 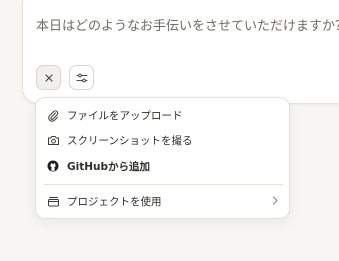 What do you see at coordinates (125, 115) in the screenshot?
I see `menu-item-label: ファイルをアップロード` at bounding box center [125, 115].